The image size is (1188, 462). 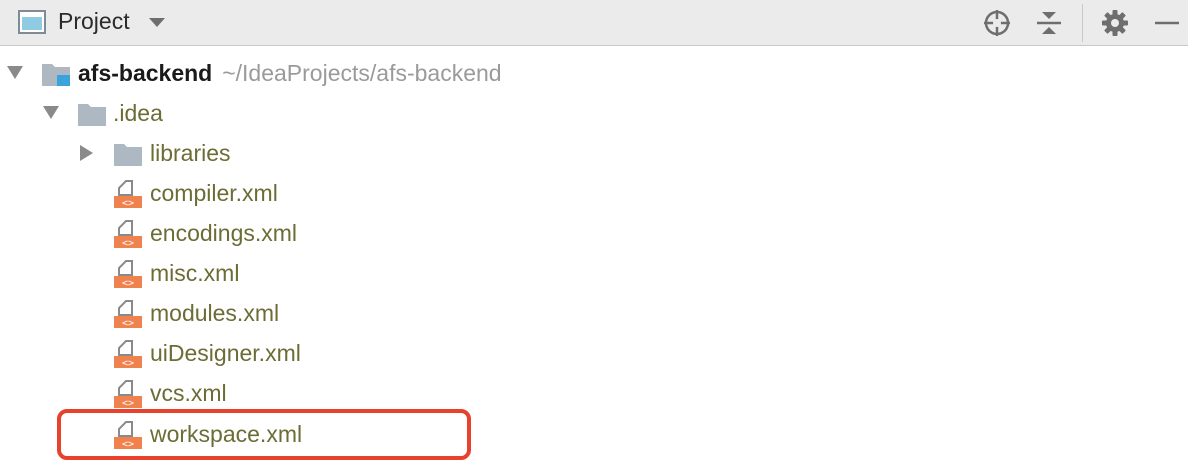 I want to click on tree-row-idea: .idea, so click(x=594, y=113).